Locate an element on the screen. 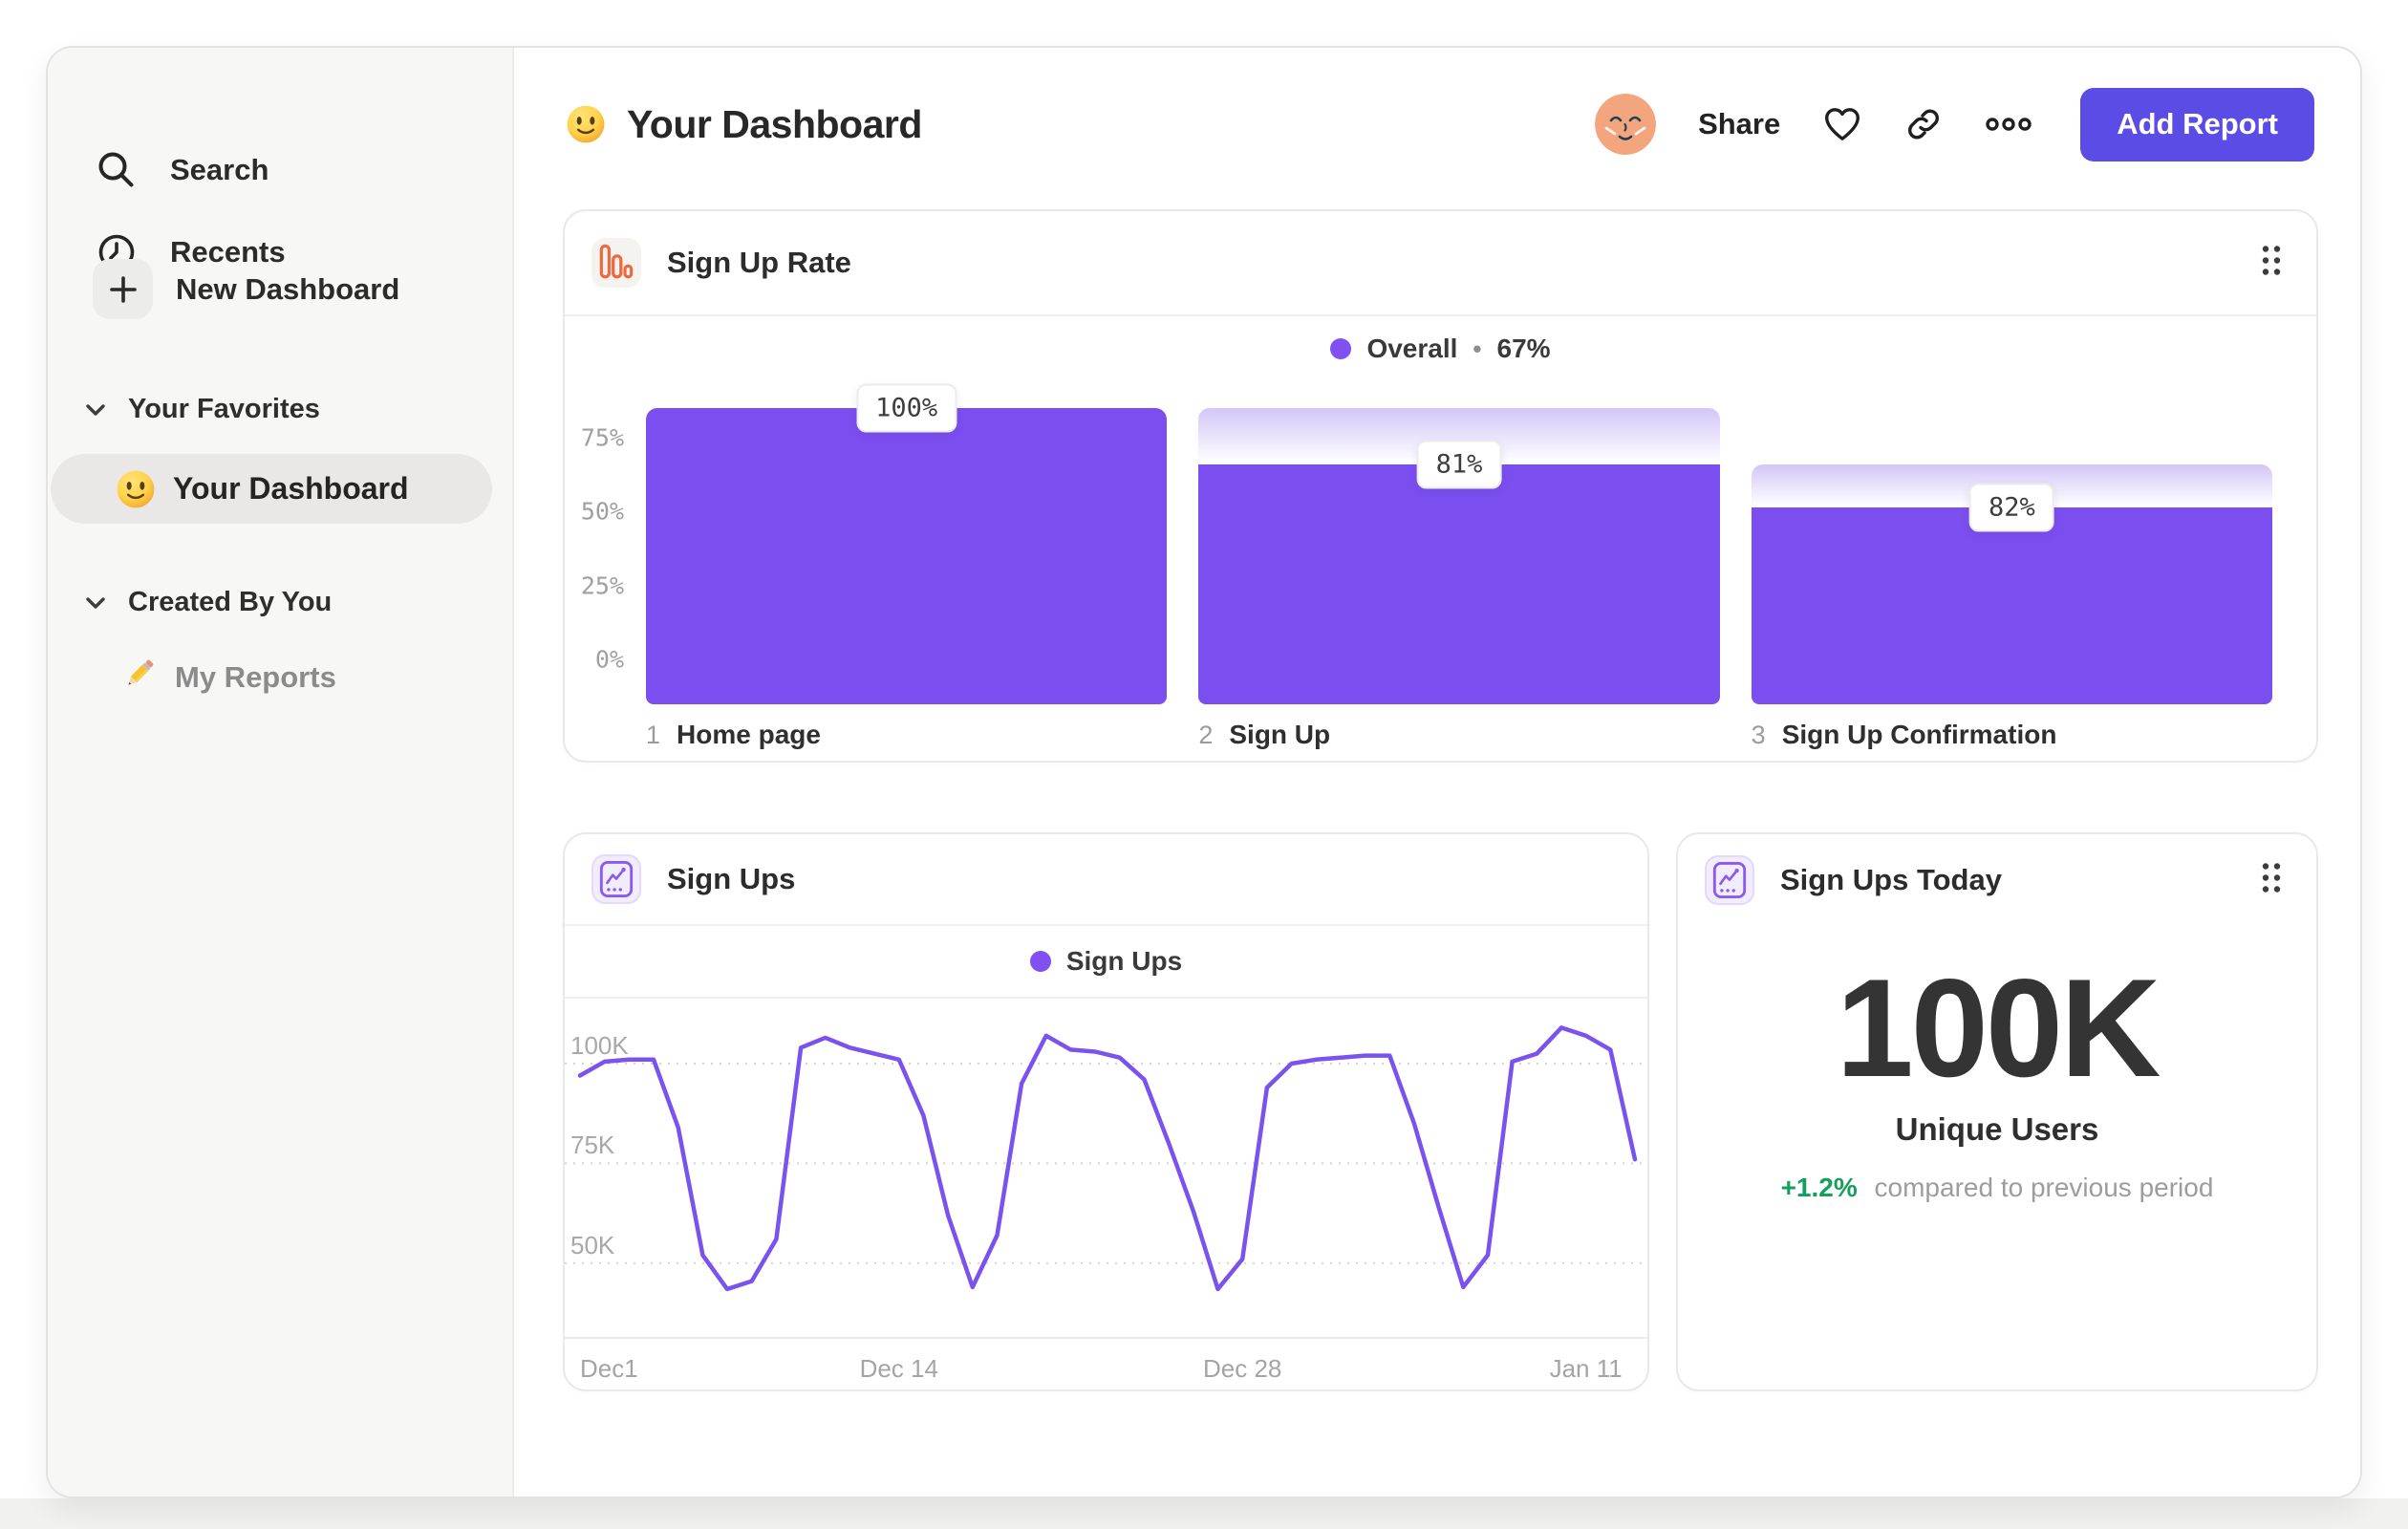  funnel-bar is located at coordinates (907, 556).